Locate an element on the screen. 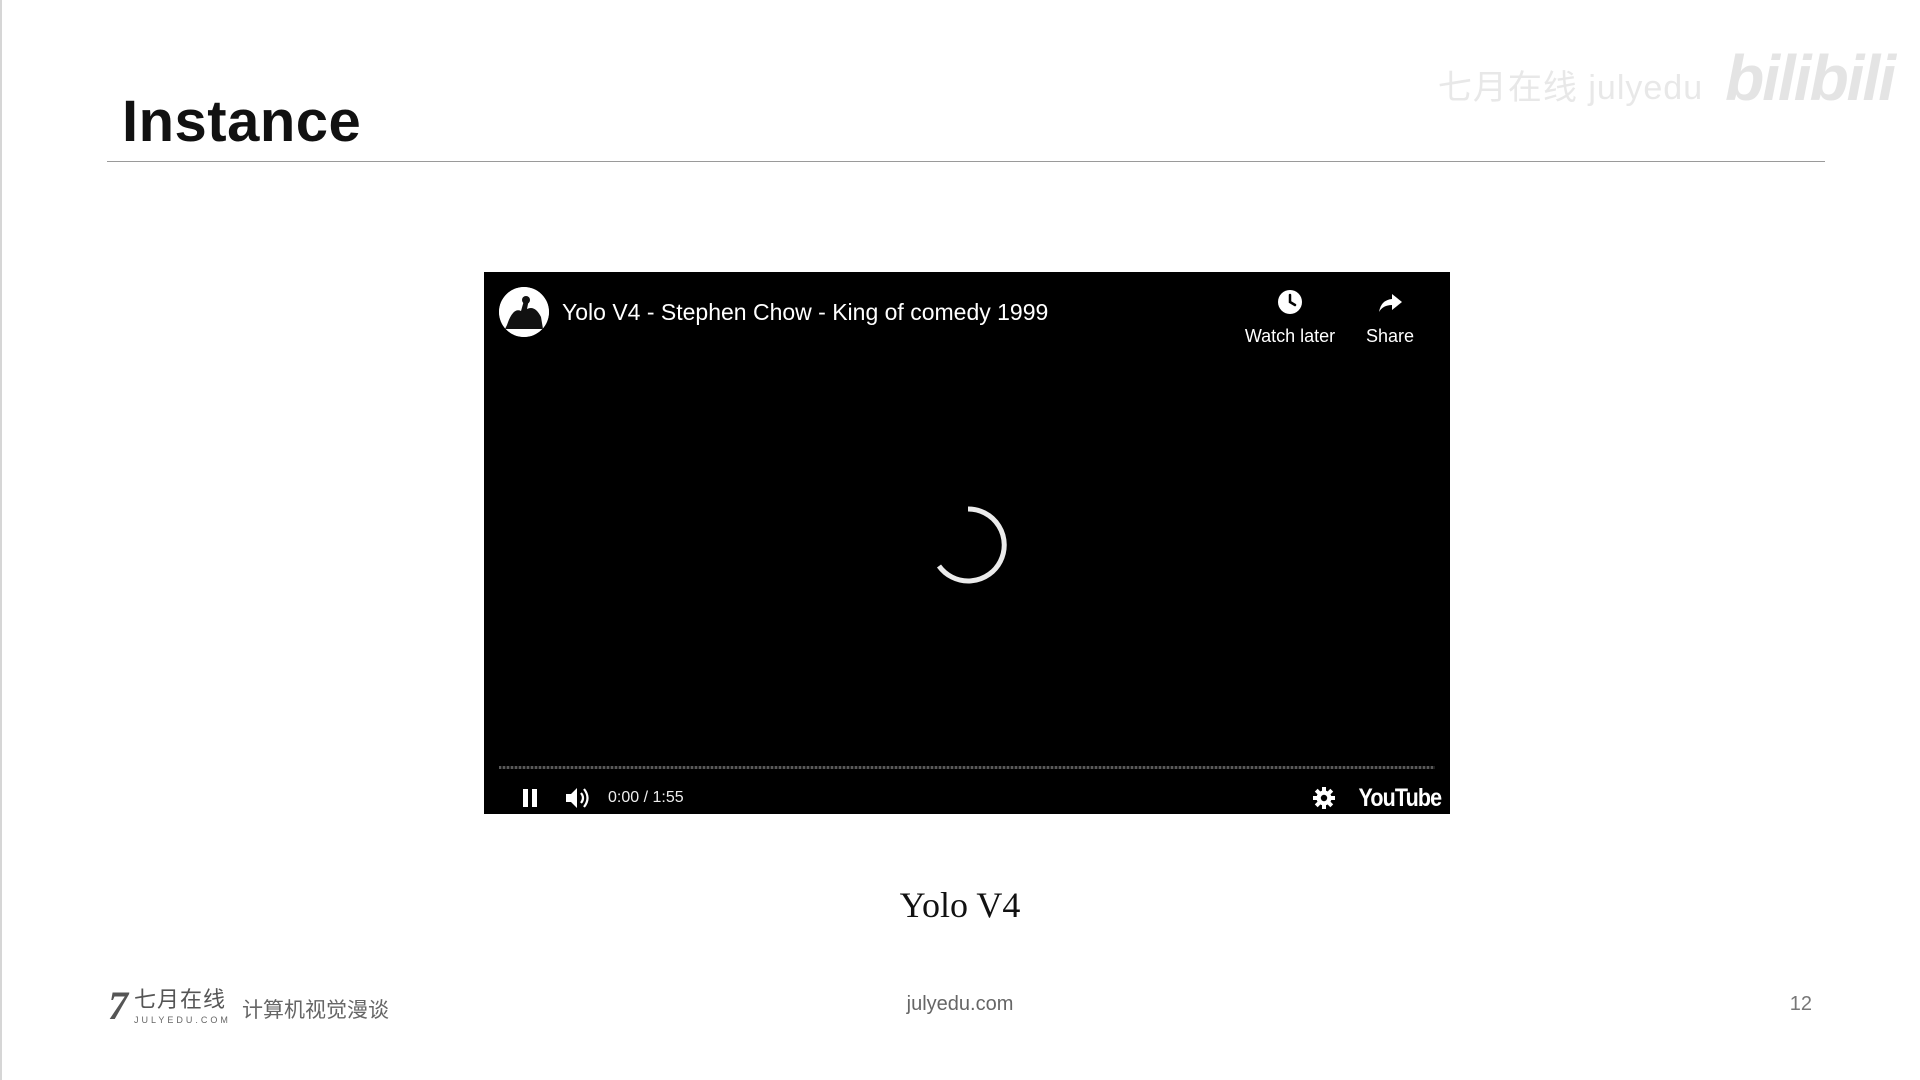 Image resolution: width=1920 pixels, height=1080 pixels. volume-icon is located at coordinates (577, 798).